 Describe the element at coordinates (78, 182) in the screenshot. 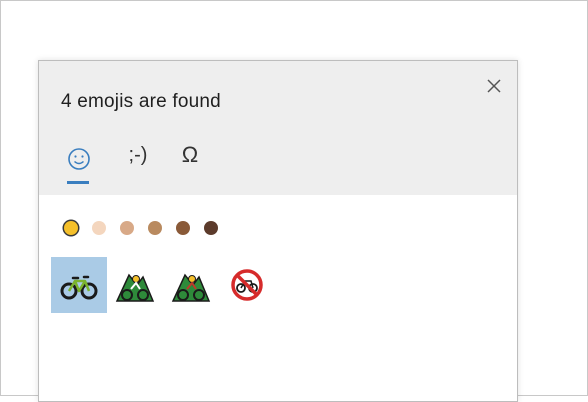

I see `active-tab-indicator` at that location.